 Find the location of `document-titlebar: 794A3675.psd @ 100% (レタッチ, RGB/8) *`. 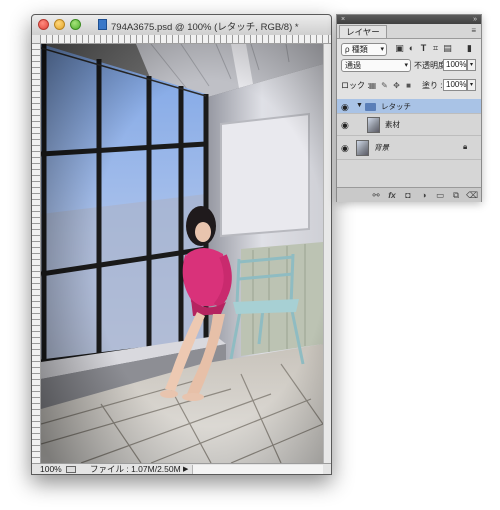

document-titlebar: 794A3675.psd @ 100% (レタッチ, RGB/8) * is located at coordinates (181, 25).